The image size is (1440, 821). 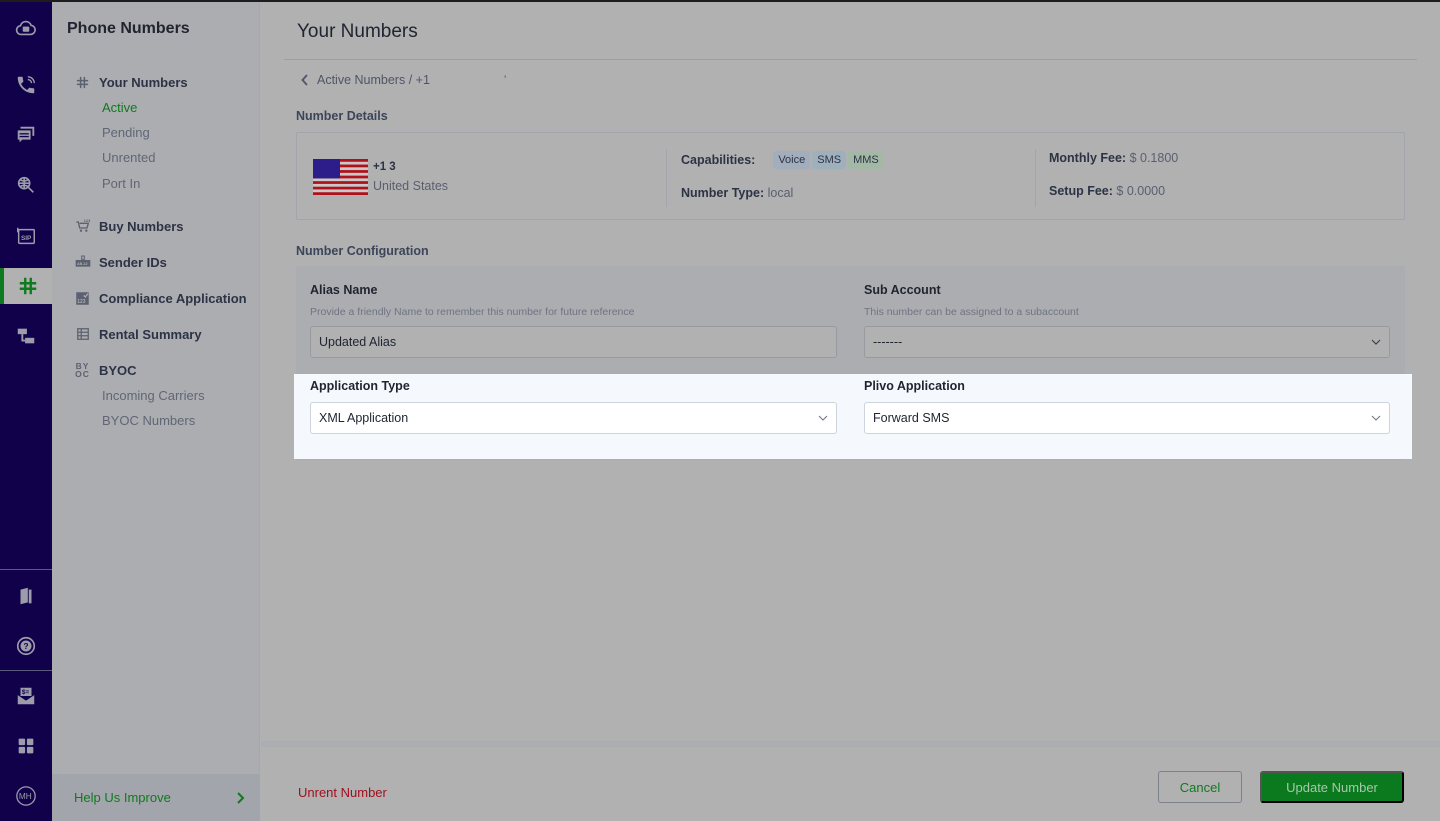 I want to click on avatar-icon: MH, so click(x=26, y=796).